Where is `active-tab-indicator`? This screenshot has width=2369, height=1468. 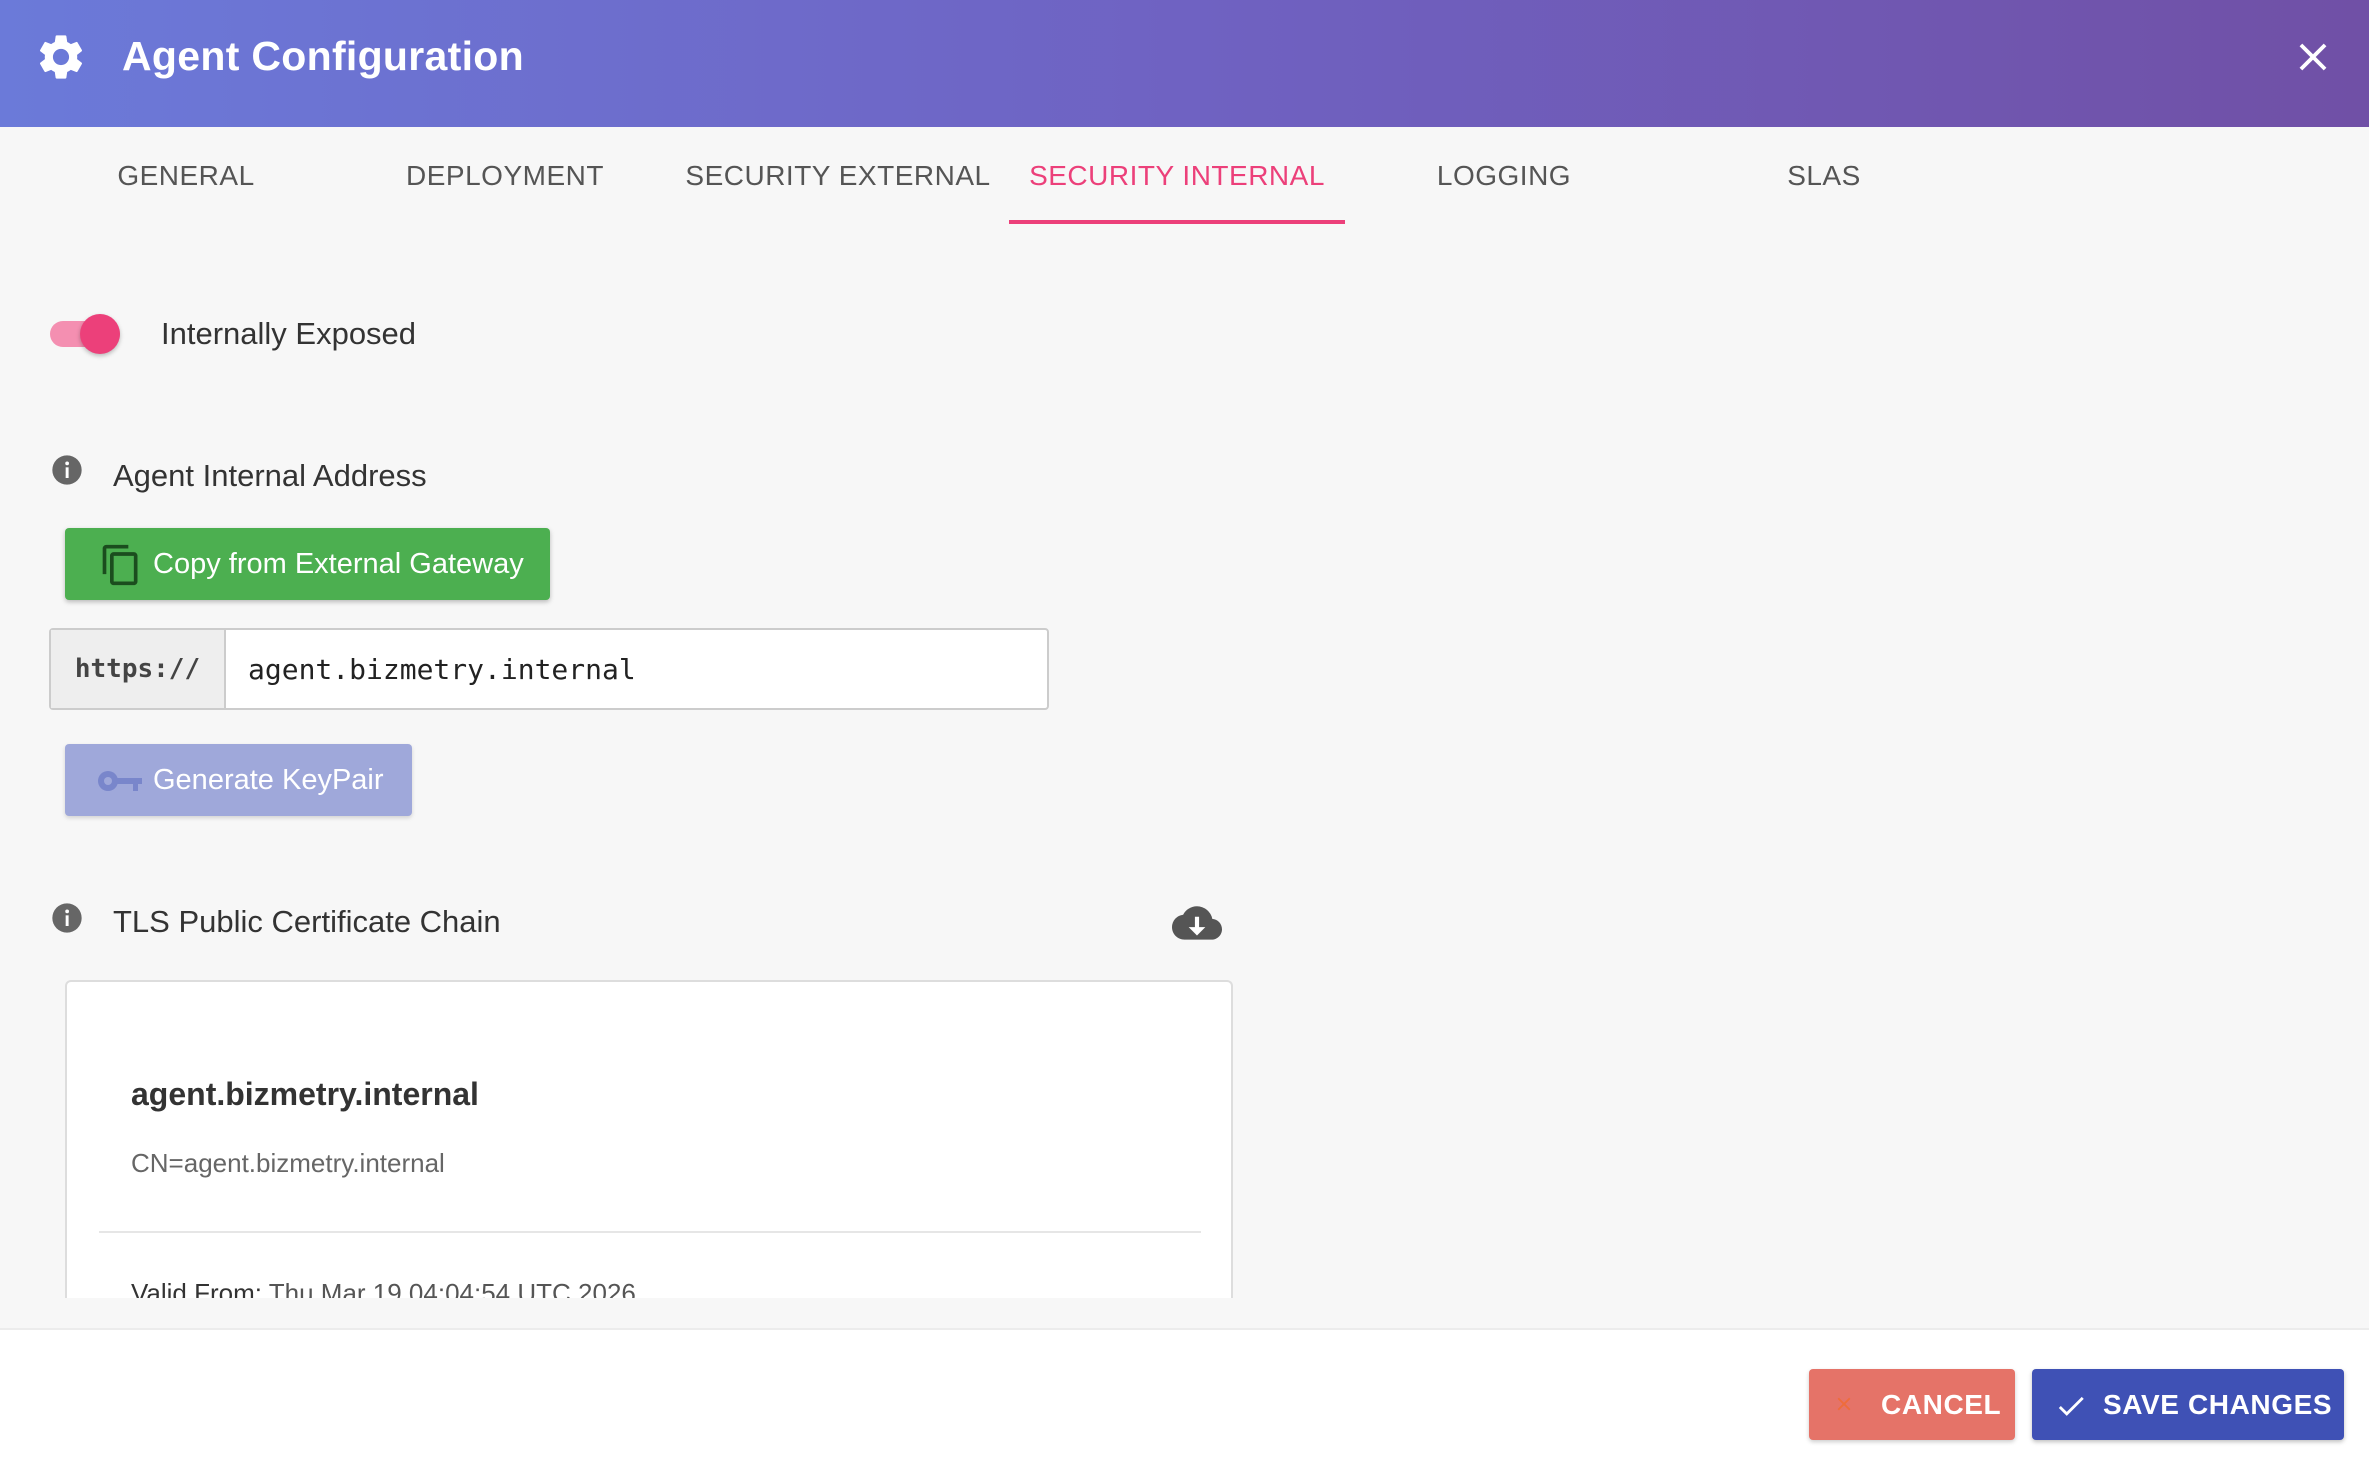 active-tab-indicator is located at coordinates (1177, 222).